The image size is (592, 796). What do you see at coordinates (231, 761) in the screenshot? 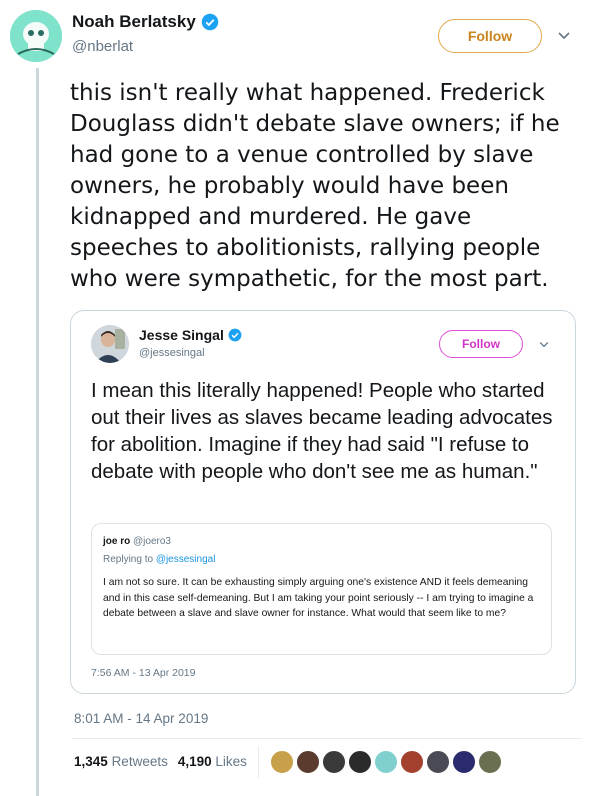
I see `likes-label: Likes` at bounding box center [231, 761].